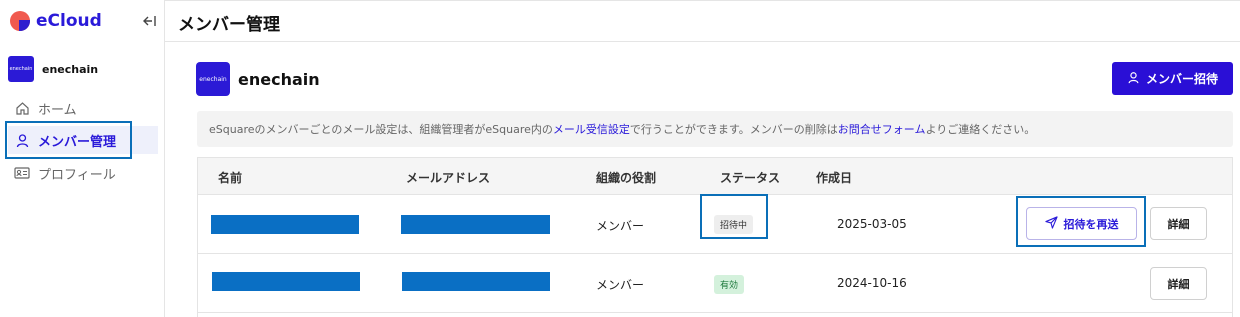  I want to click on column-header-status: ステータス, so click(750, 178).